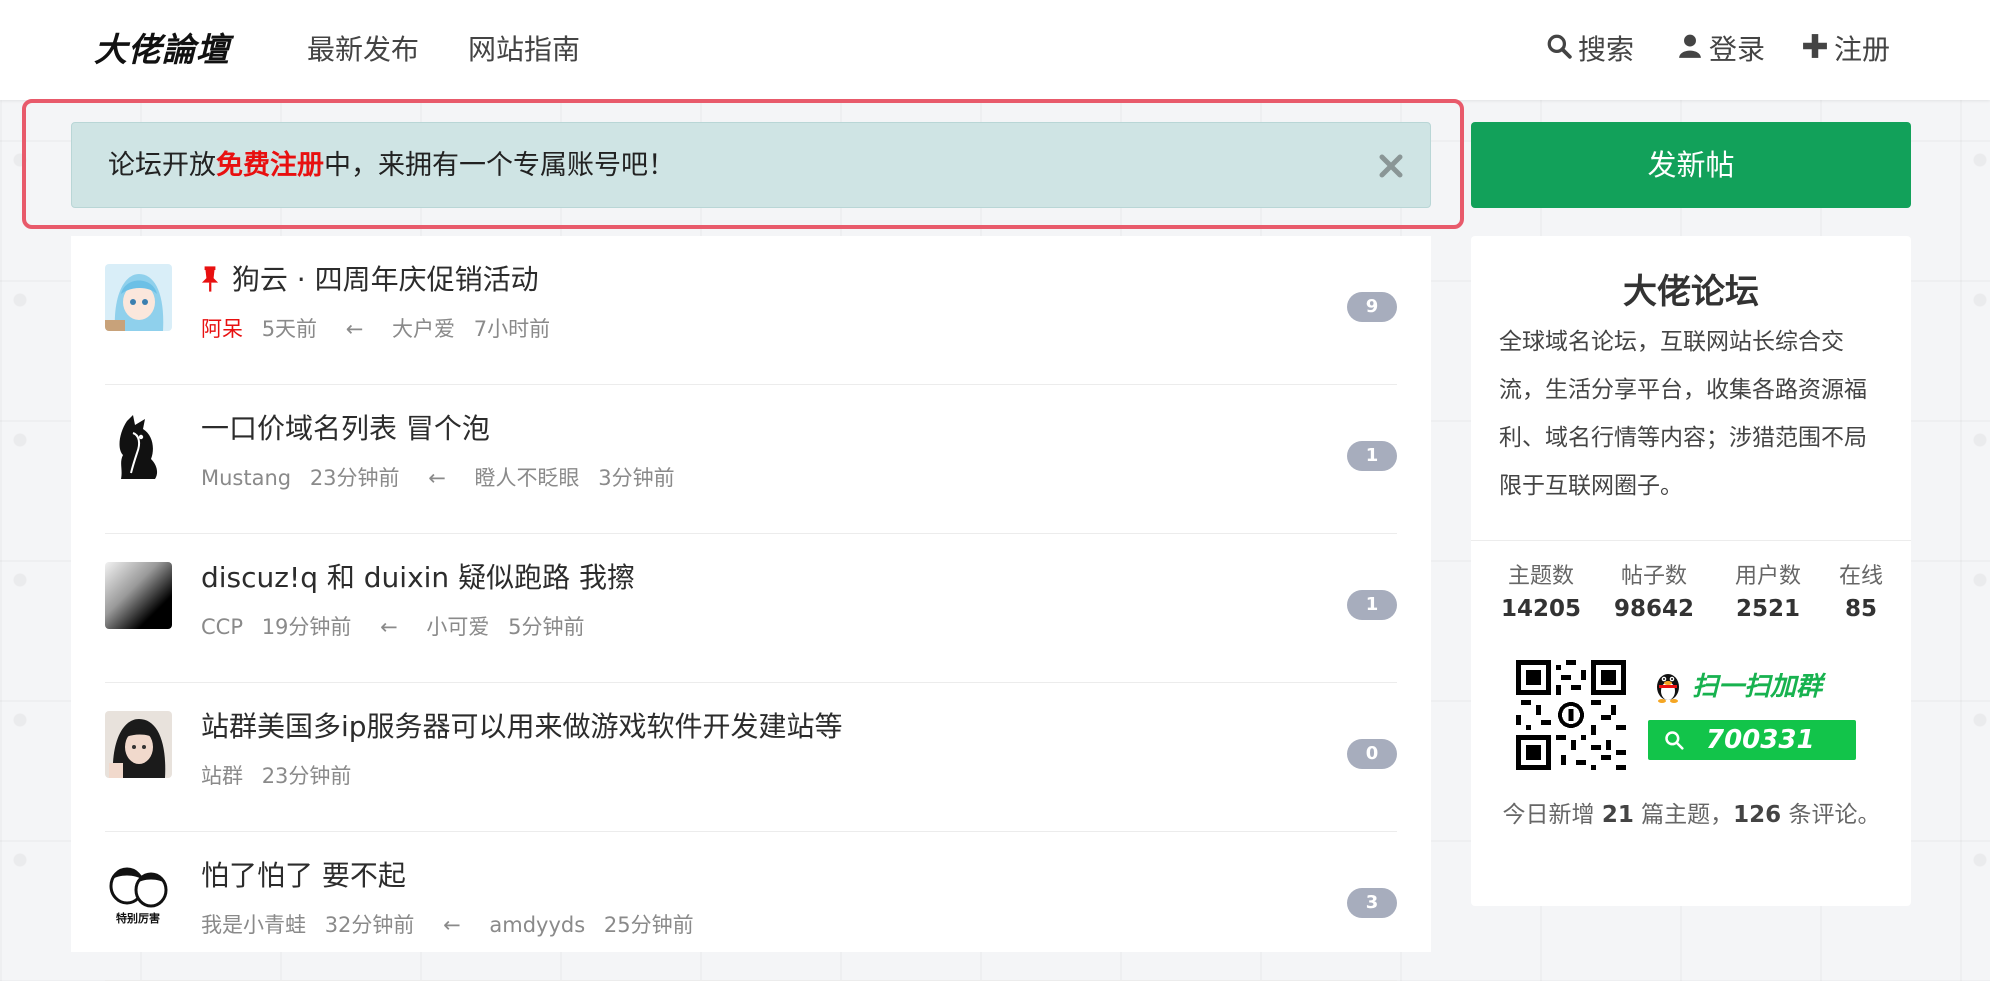 This screenshot has height=981, width=1990. What do you see at coordinates (345, 427) in the screenshot?
I see `topic-title: 一口价域名列表 冒个泡` at bounding box center [345, 427].